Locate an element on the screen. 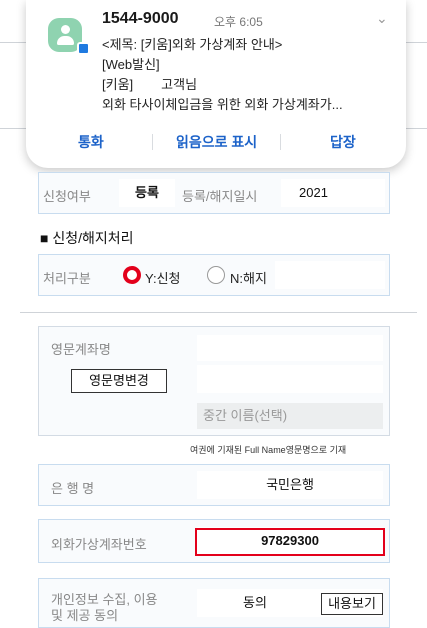 The height and width of the screenshot is (628, 427). bank-row: 은 행 명 국민은행 is located at coordinates (214, 485).